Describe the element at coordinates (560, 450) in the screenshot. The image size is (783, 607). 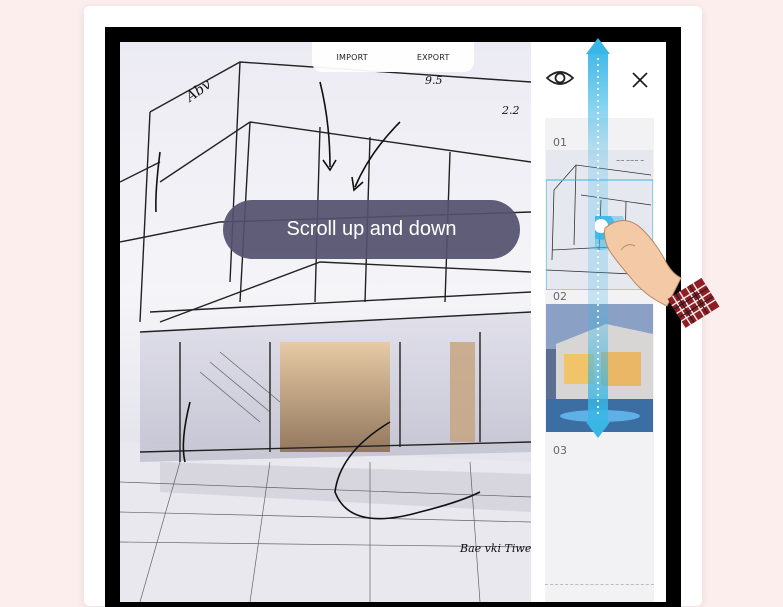
I see `page-number-3: 03` at that location.